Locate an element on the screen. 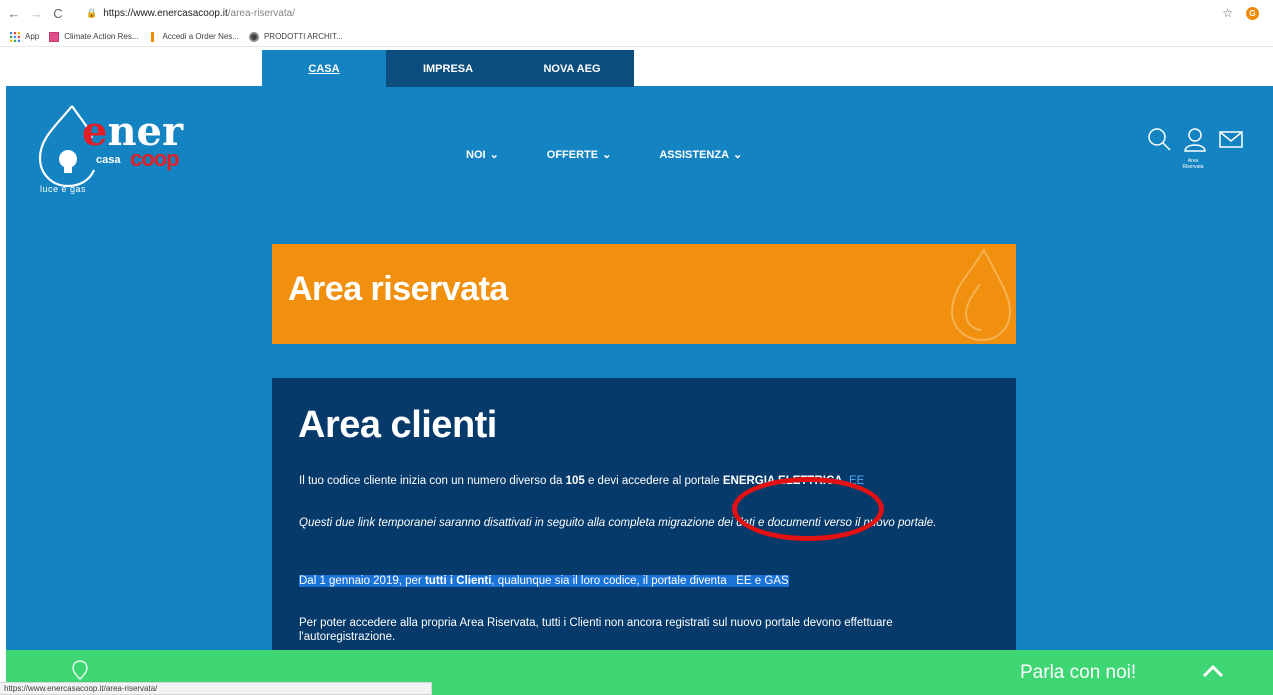 Image resolution: width=1273 pixels, height=695 pixels. forward-icon: → is located at coordinates (36, 14).